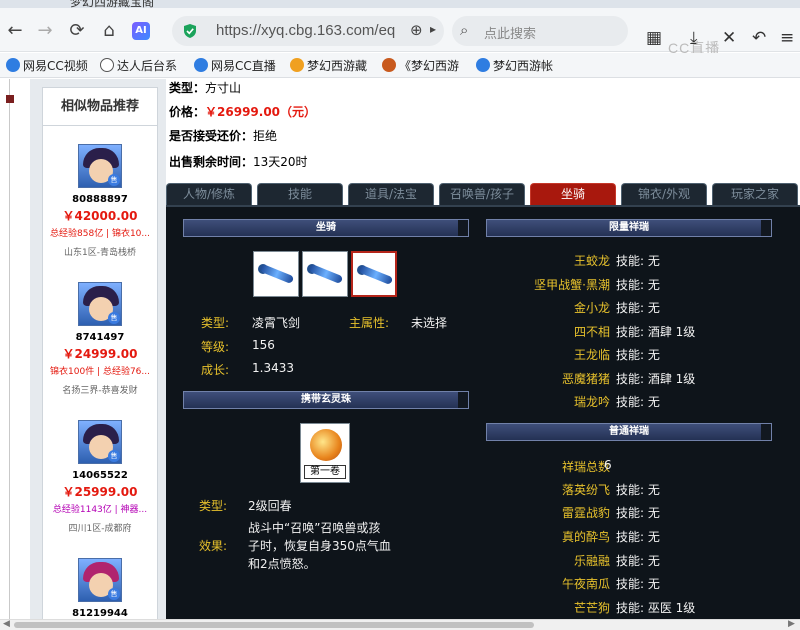 The height and width of the screenshot is (630, 800). Describe the element at coordinates (540, 31) in the screenshot. I see `search-box: ⌕ 点此搜索` at that location.